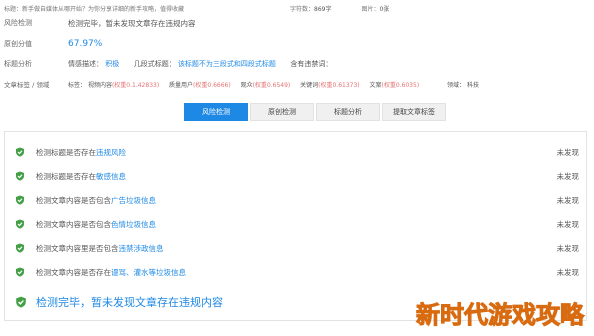  Describe the element at coordinates (18, 44) in the screenshot. I see `originality-label: 原创分值` at that location.